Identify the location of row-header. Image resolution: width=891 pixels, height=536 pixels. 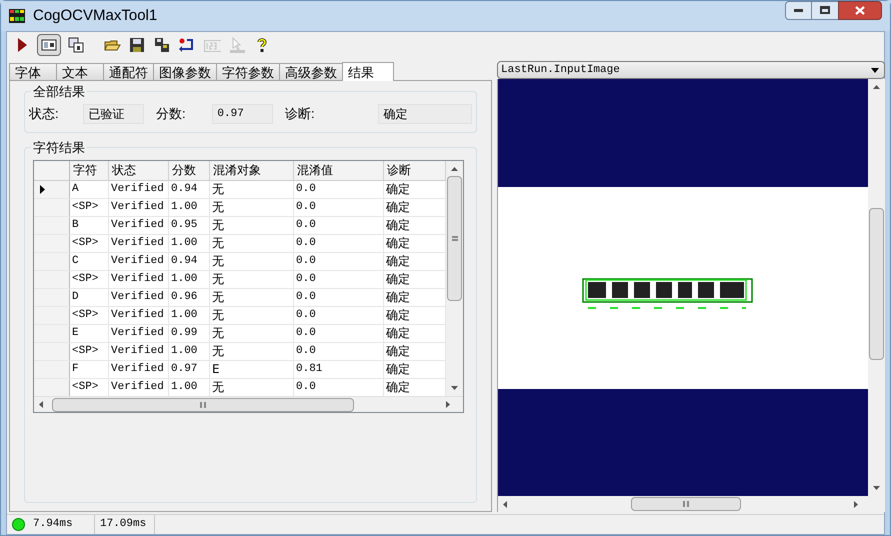
(52, 189).